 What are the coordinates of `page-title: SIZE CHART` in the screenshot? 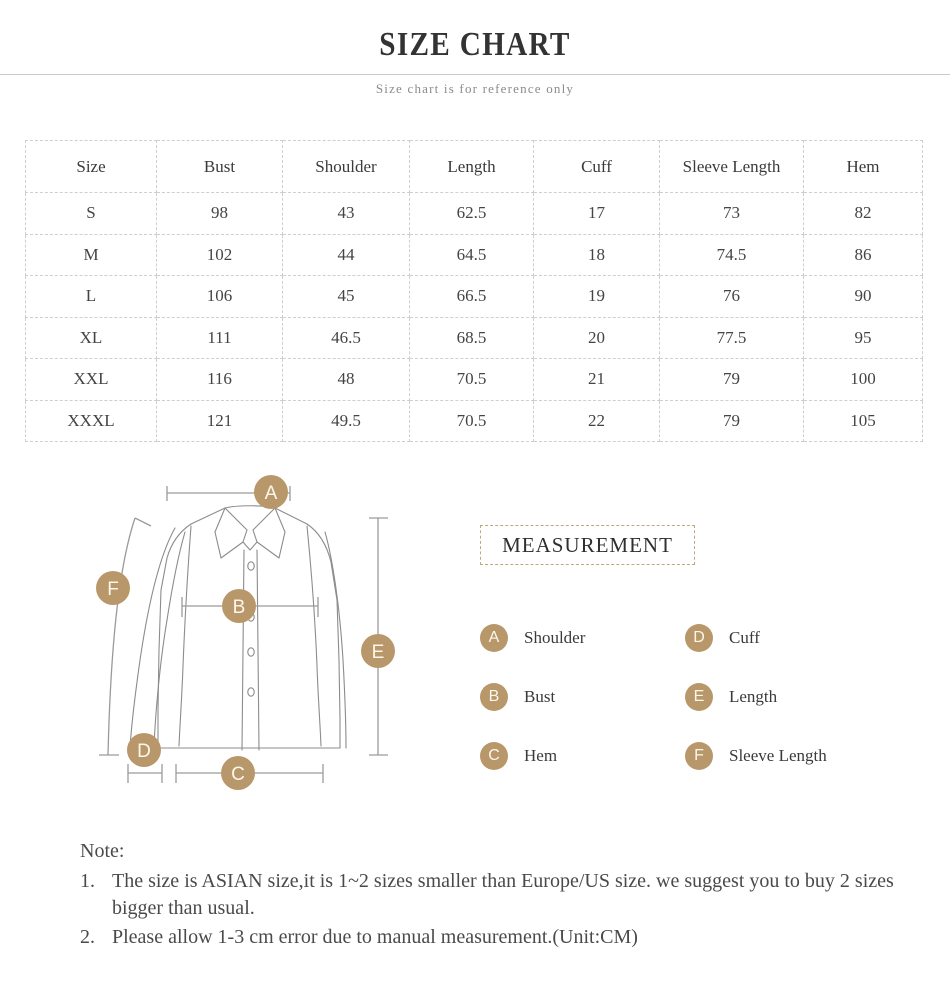 It's located at (475, 44).